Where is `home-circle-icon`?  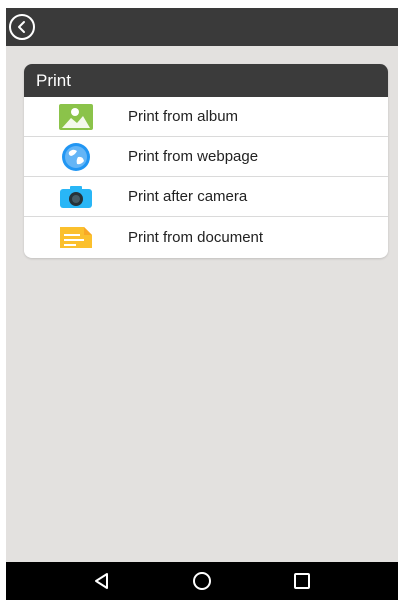 home-circle-icon is located at coordinates (202, 581).